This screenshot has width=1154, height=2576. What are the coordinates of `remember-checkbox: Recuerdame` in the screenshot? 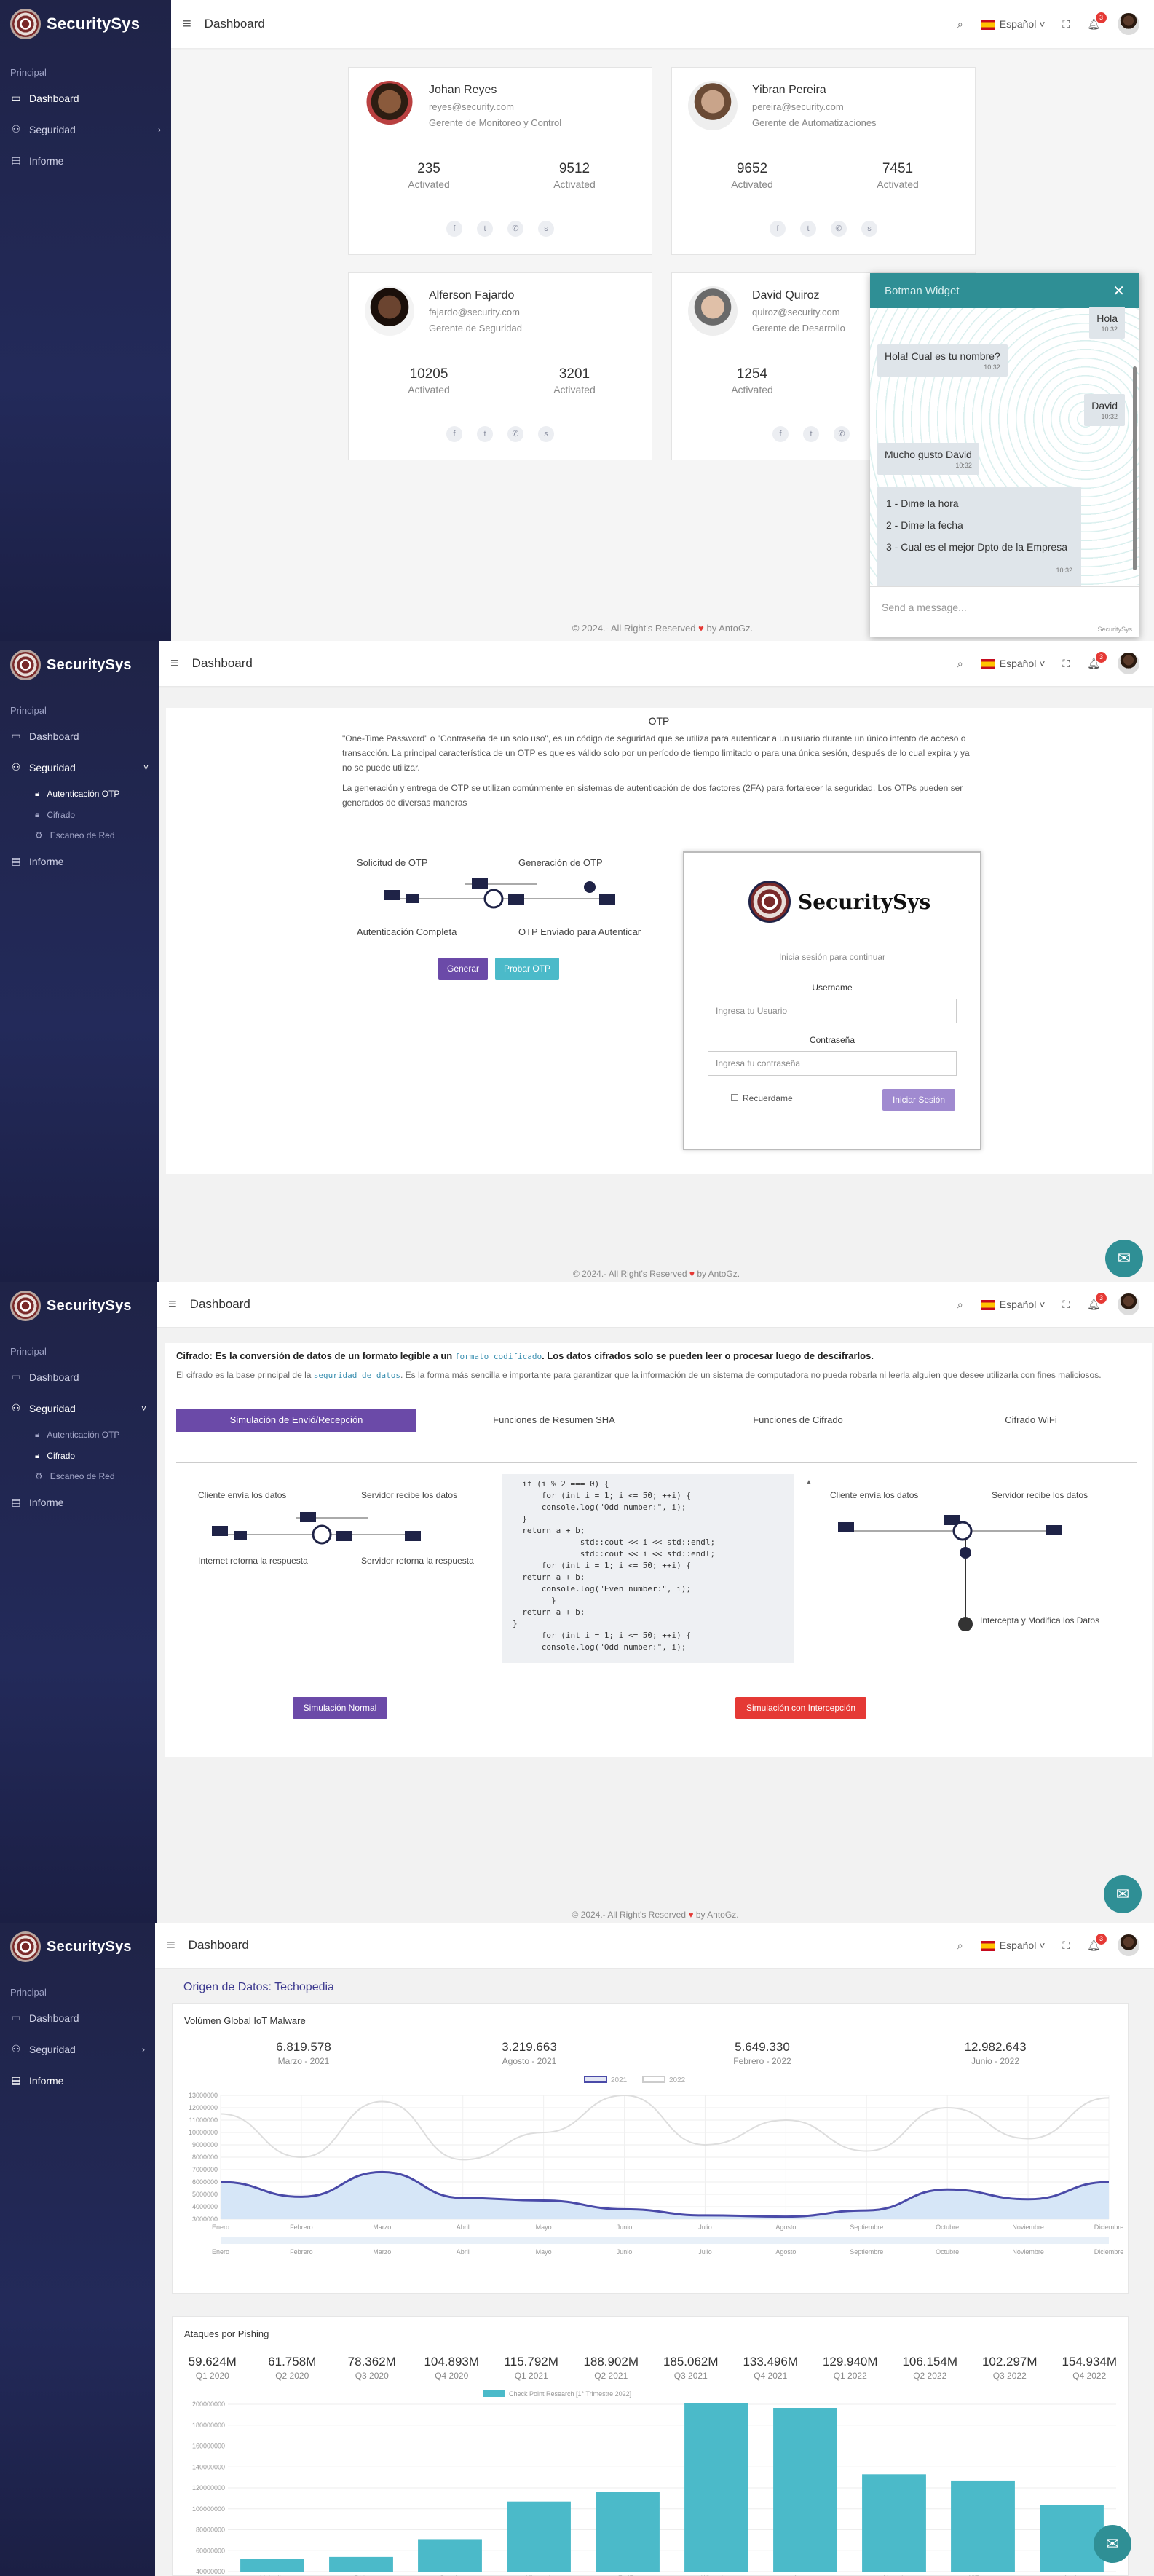 It's located at (762, 1098).